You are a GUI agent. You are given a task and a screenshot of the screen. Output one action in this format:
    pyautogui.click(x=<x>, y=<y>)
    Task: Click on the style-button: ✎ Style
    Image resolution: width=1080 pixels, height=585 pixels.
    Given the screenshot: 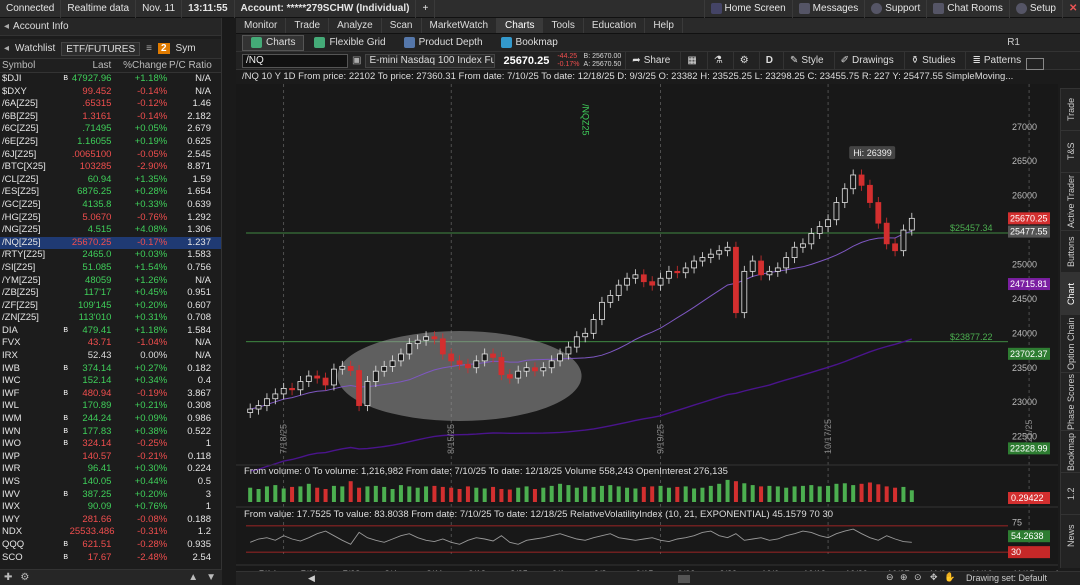 What is the action you would take?
    pyautogui.click(x=806, y=60)
    